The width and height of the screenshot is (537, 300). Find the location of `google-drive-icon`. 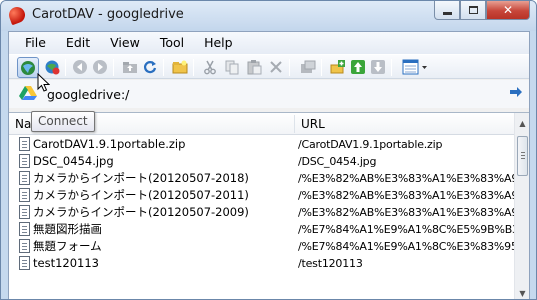

google-drive-icon is located at coordinates (28, 93).